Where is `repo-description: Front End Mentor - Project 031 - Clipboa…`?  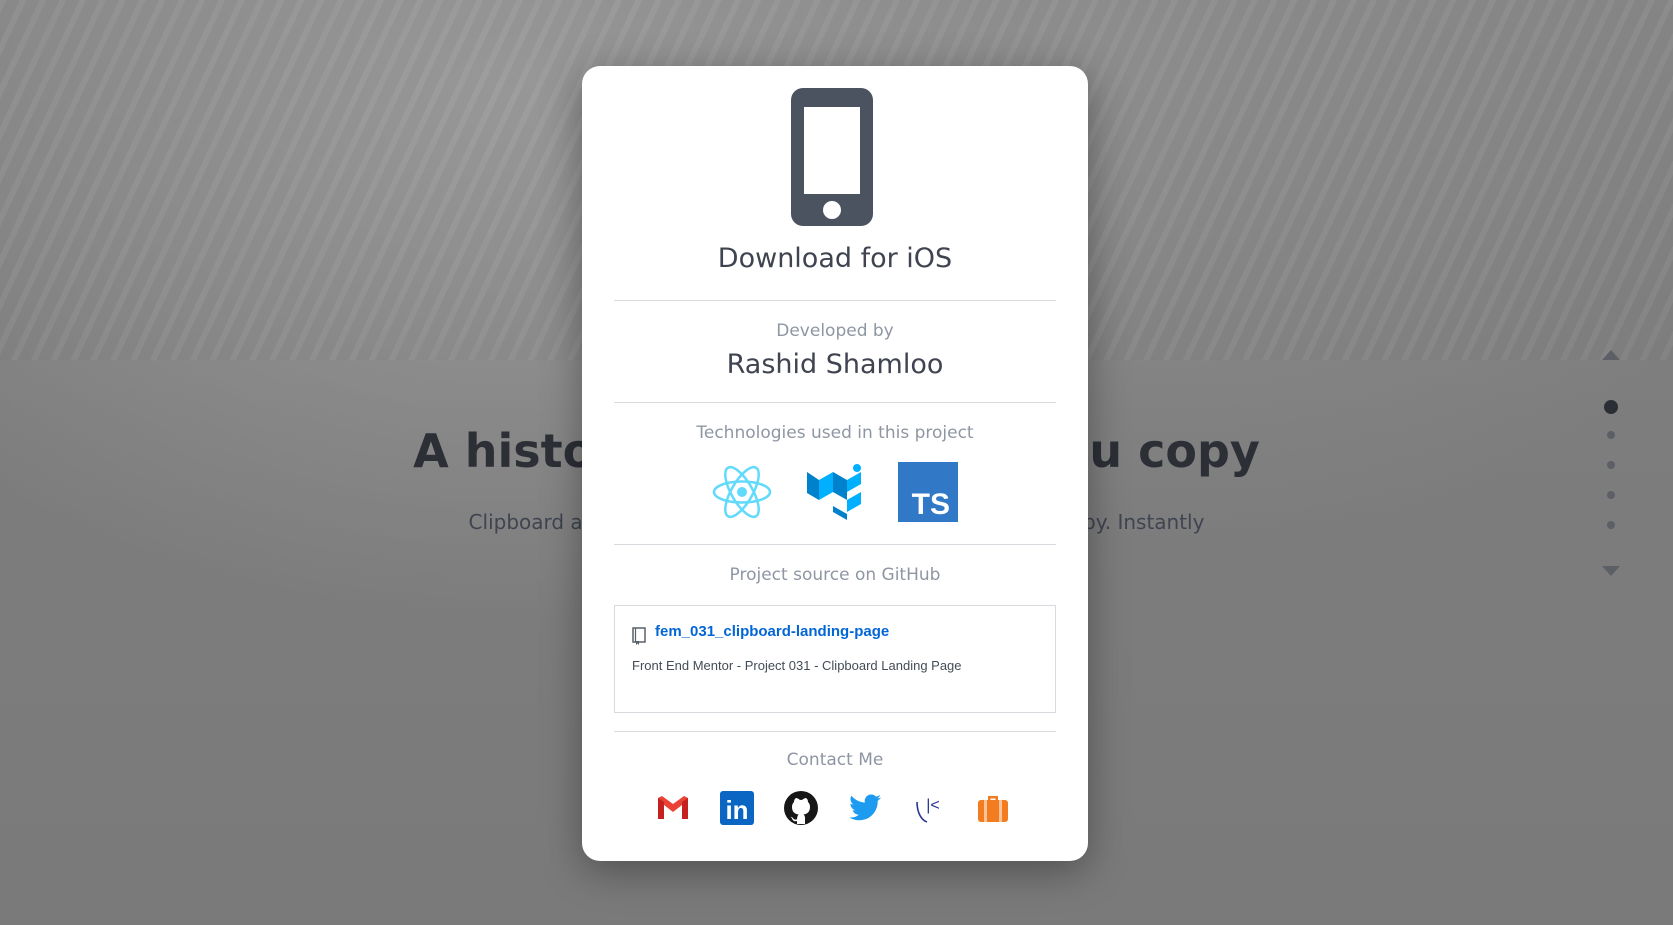 repo-description: Front End Mentor - Project 031 - Clipboa… is located at coordinates (797, 665).